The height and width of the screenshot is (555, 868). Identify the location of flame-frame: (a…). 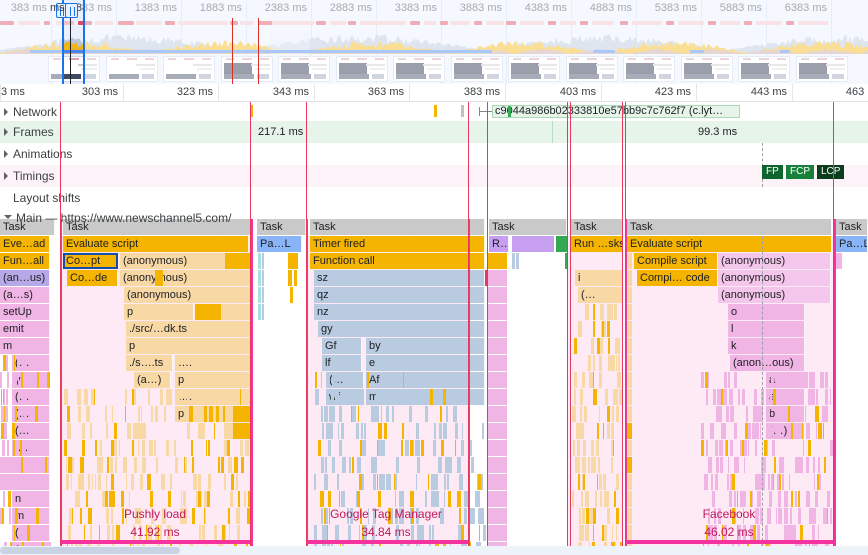
(152, 380).